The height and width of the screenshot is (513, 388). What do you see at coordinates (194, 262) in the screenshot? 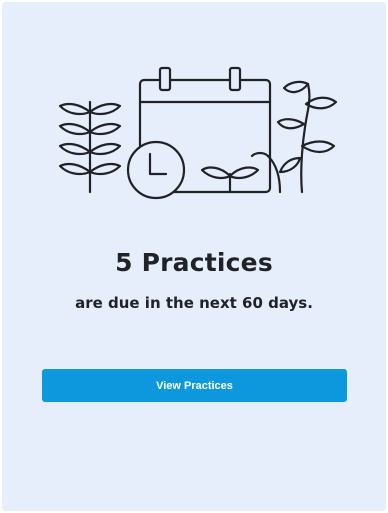
I see `due-count-headline: 5 Practices` at bounding box center [194, 262].